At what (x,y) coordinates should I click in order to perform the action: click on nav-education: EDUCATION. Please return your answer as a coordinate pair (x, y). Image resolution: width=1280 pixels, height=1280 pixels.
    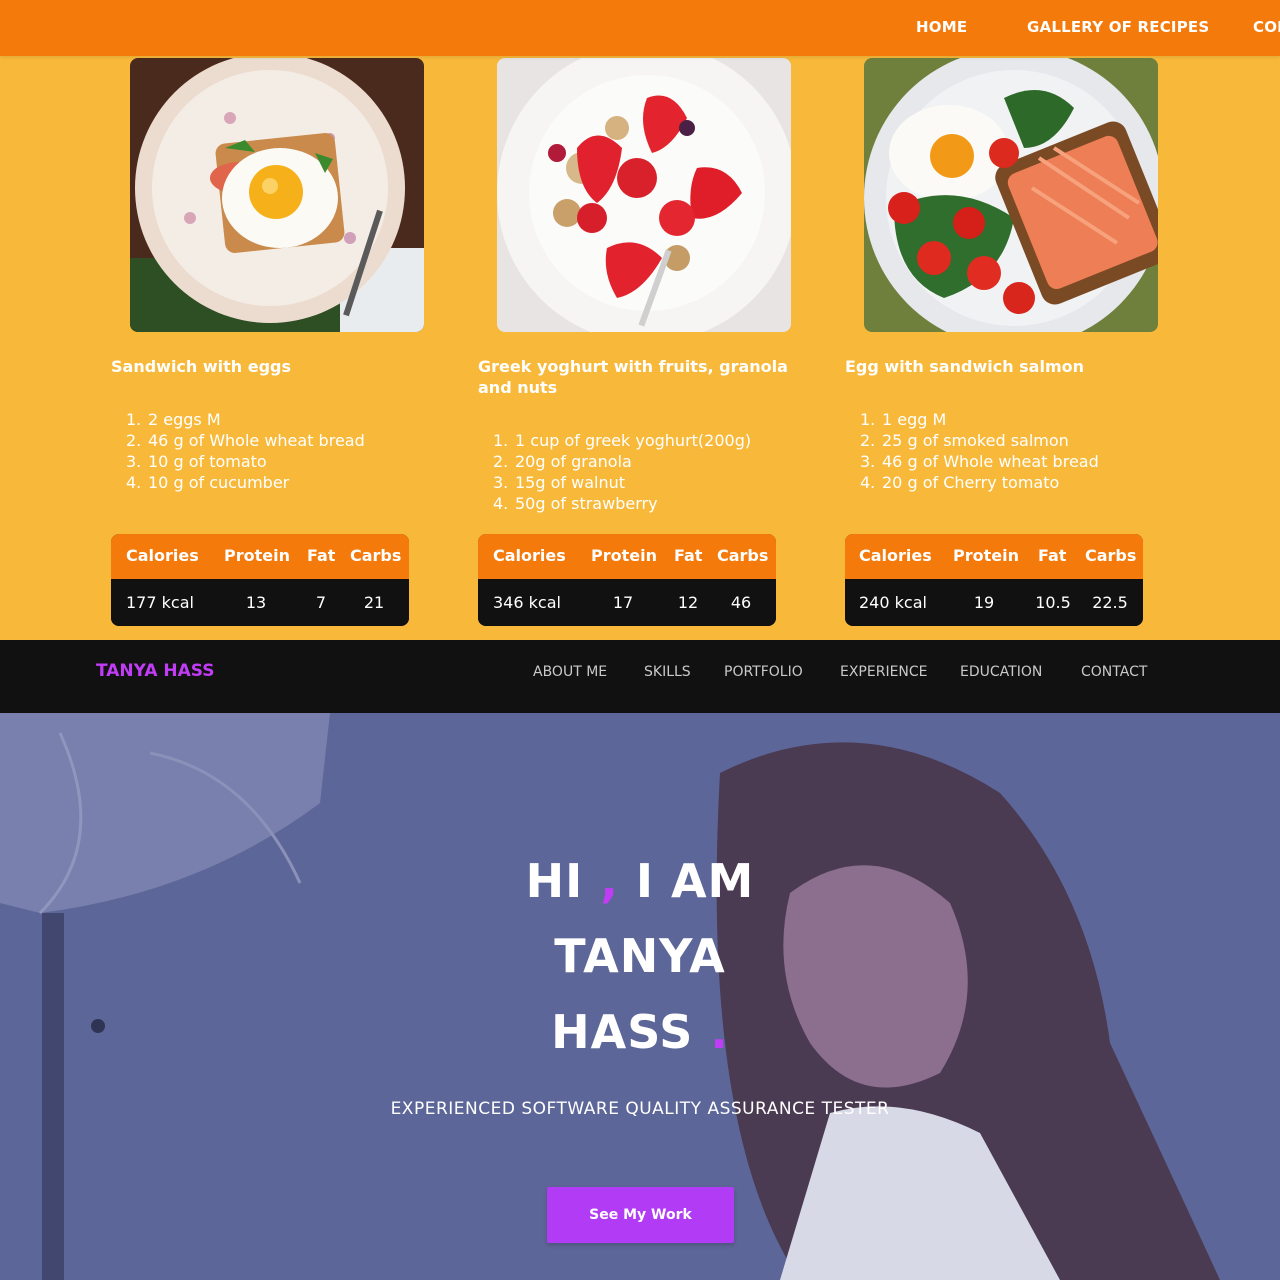
    Looking at the image, I should click on (1001, 672).